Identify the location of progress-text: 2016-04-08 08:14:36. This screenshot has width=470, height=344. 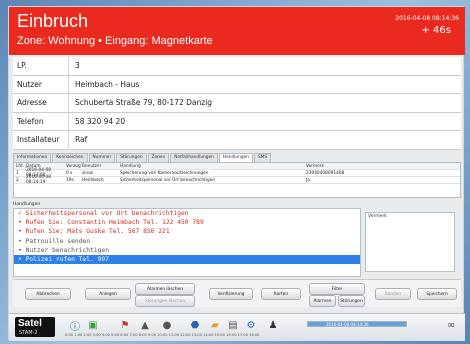
(347, 324).